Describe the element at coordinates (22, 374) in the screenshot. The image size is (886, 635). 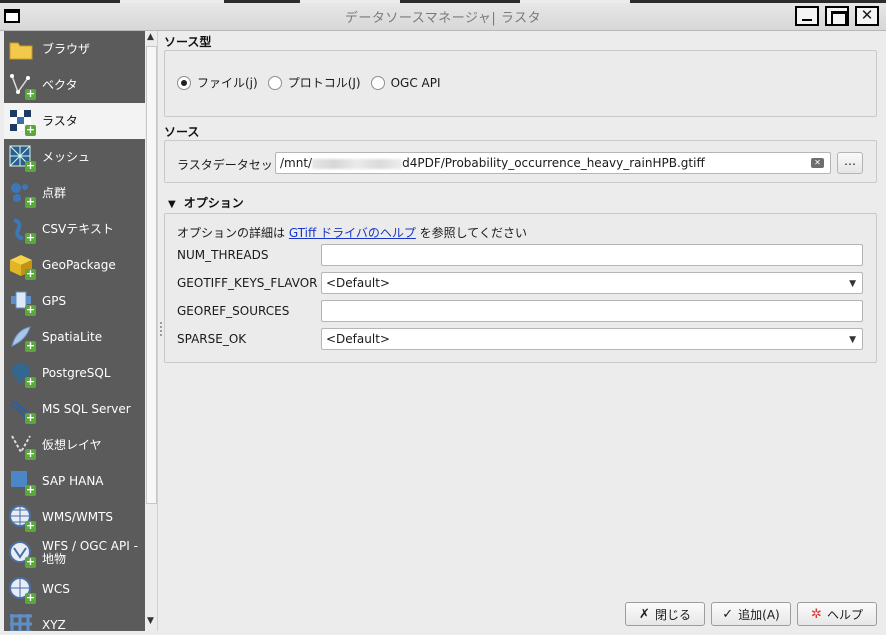
I see `postgresql-icon: +` at that location.